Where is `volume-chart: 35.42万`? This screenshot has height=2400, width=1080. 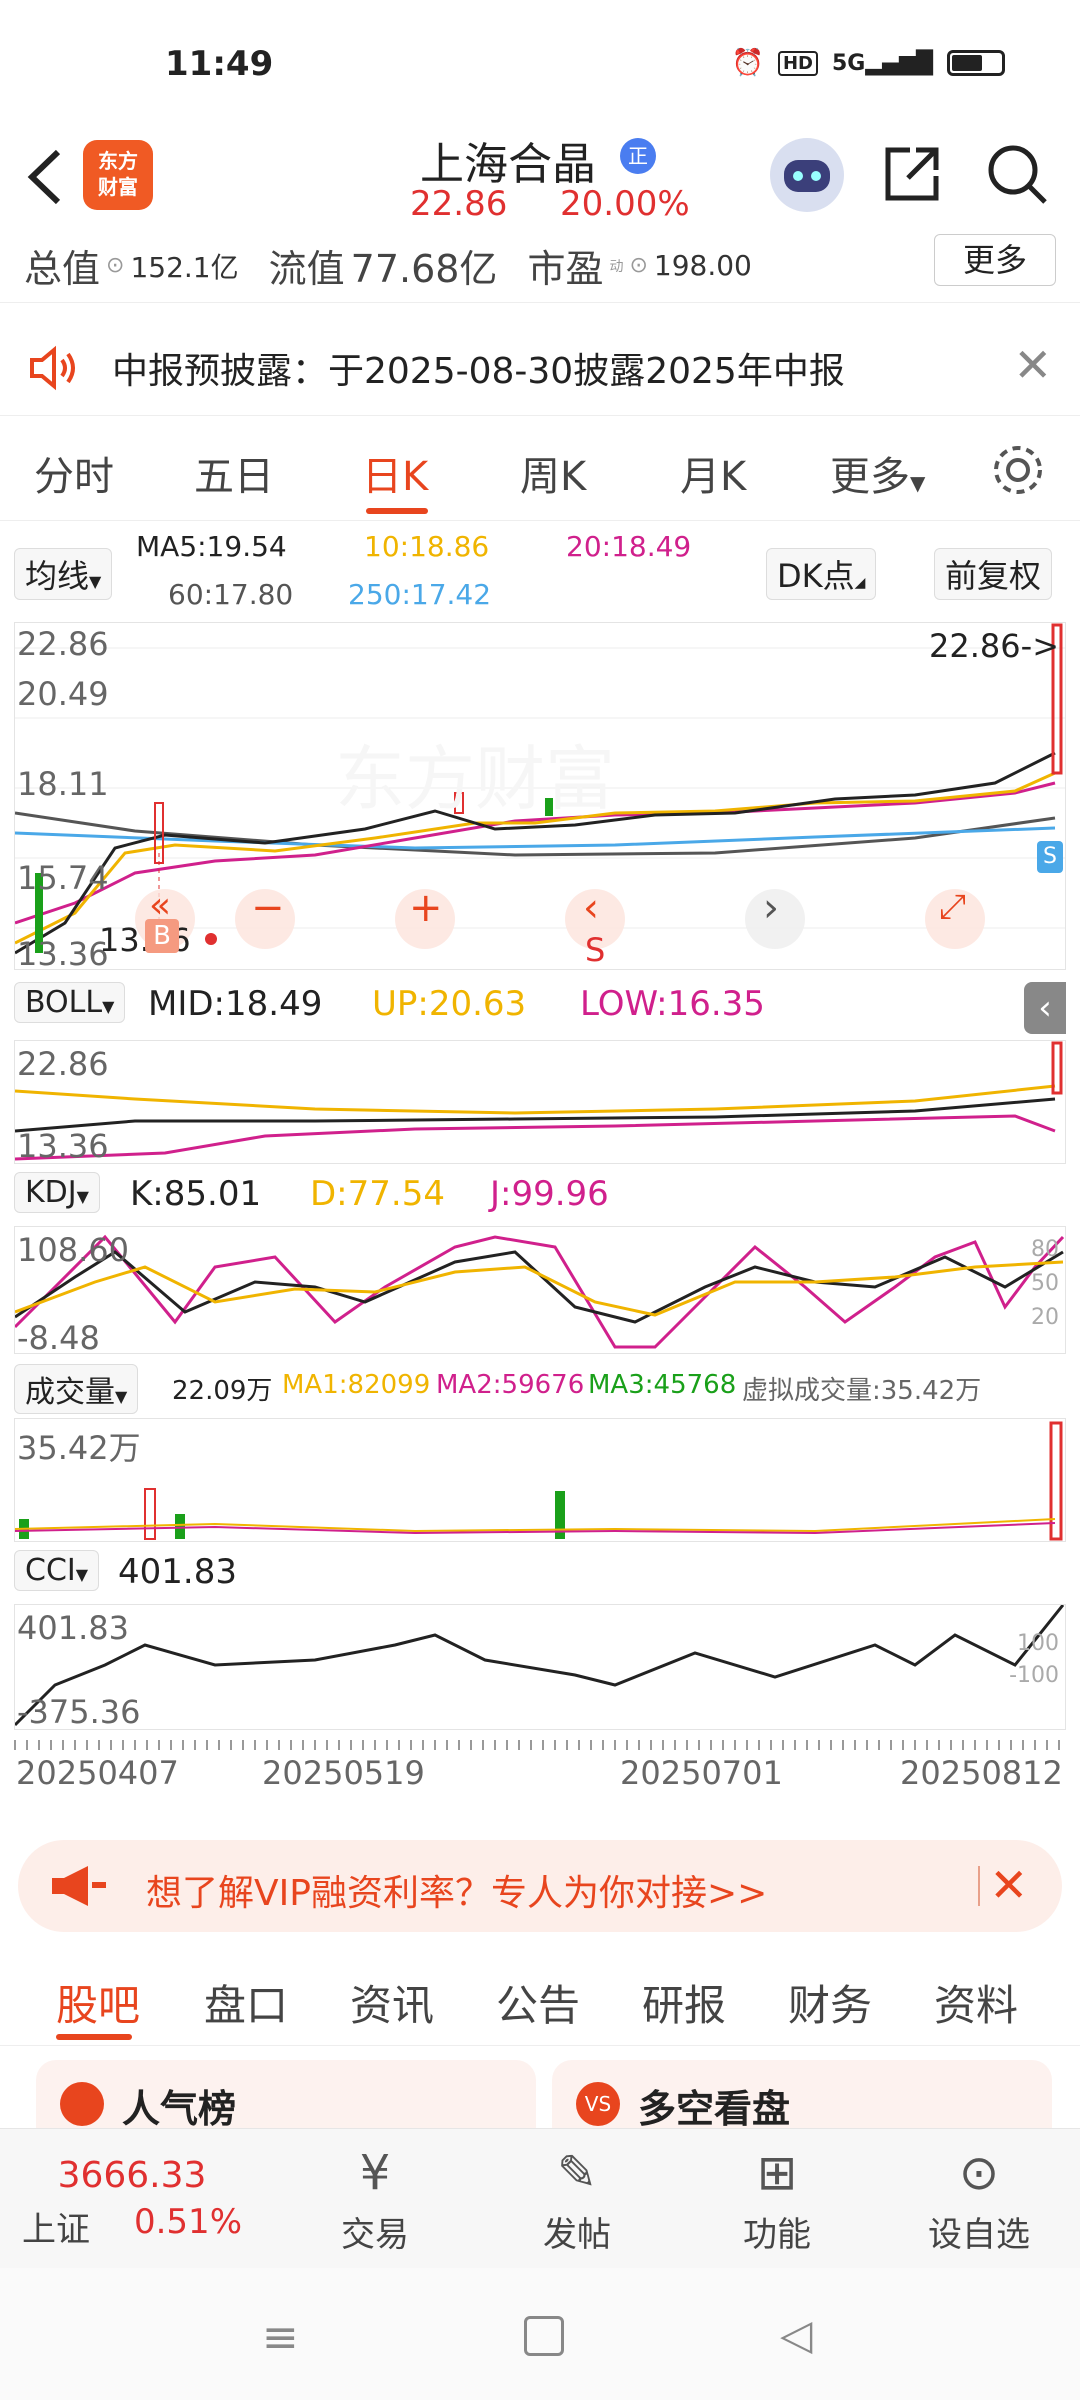 volume-chart: 35.42万 is located at coordinates (540, 1480).